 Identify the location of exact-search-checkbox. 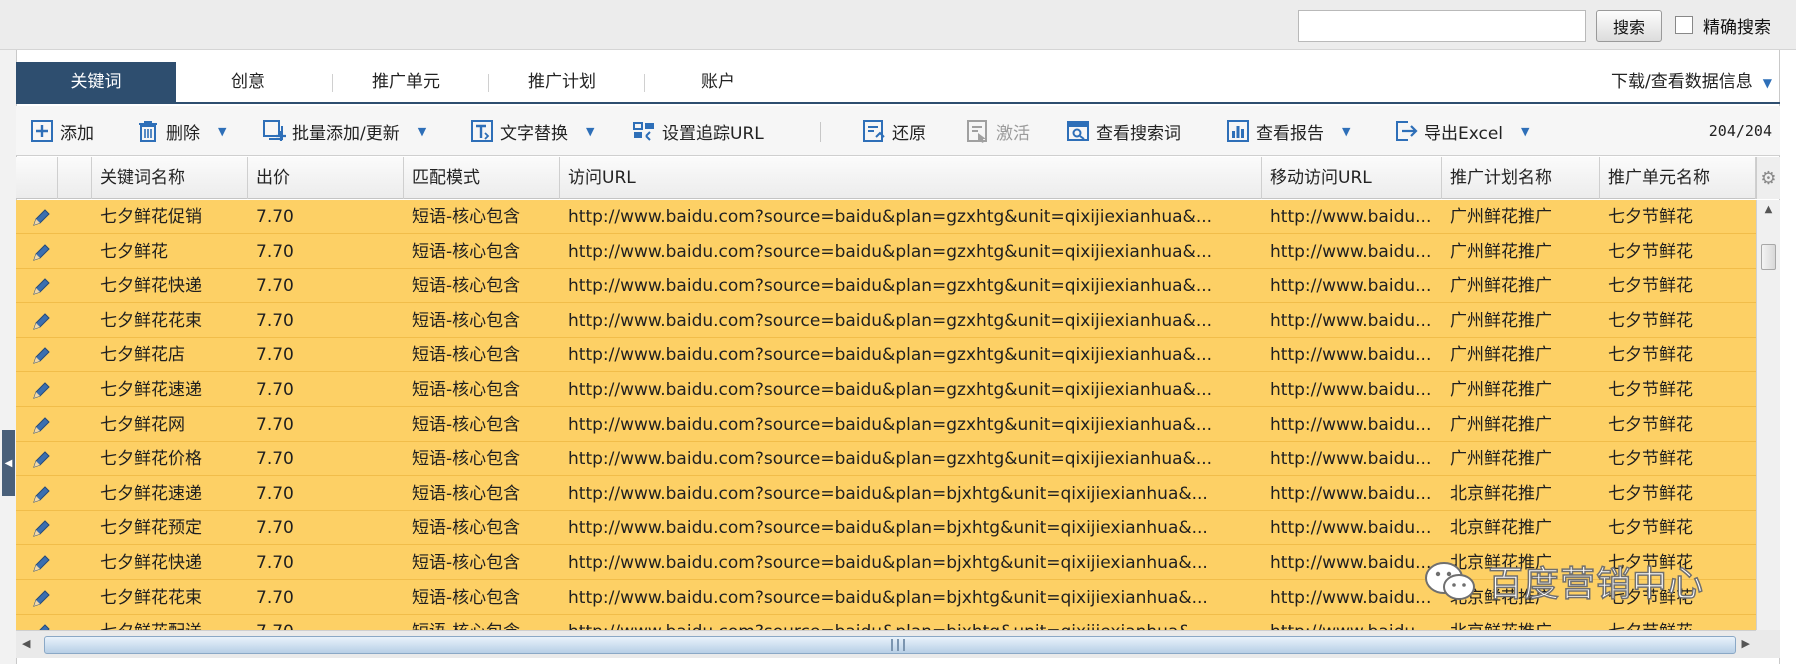
(1684, 25).